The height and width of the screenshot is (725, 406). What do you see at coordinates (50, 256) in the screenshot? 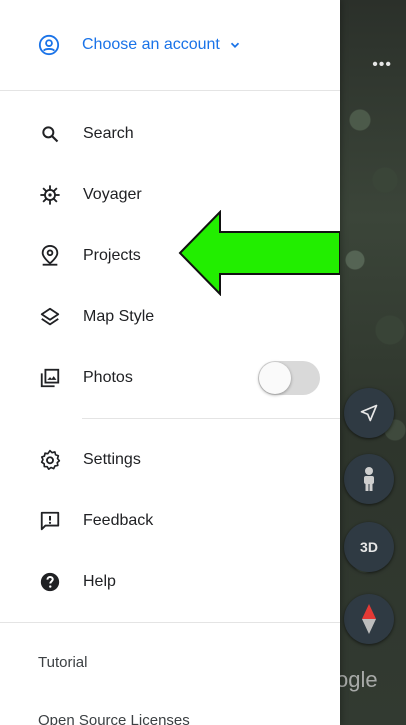
I see `projects-pin-icon` at bounding box center [50, 256].